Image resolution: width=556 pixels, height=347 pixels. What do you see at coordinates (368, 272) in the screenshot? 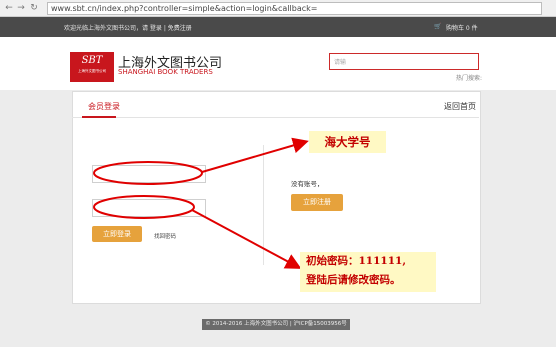
I see `password-callout: 初始密码：111111, 登陆后请修改密码。` at bounding box center [368, 272].